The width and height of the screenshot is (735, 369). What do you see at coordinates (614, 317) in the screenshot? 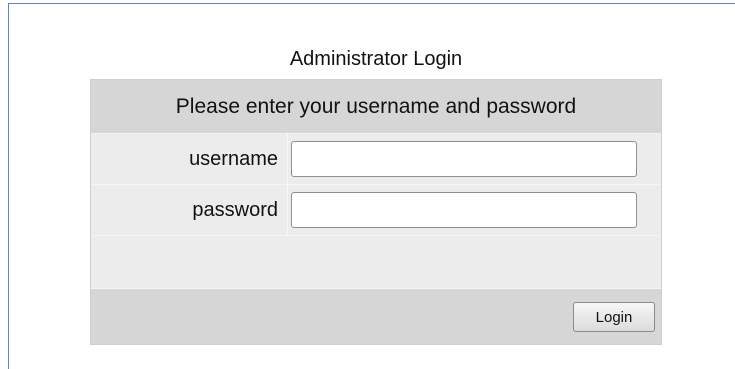
I see `login-button: Login` at bounding box center [614, 317].